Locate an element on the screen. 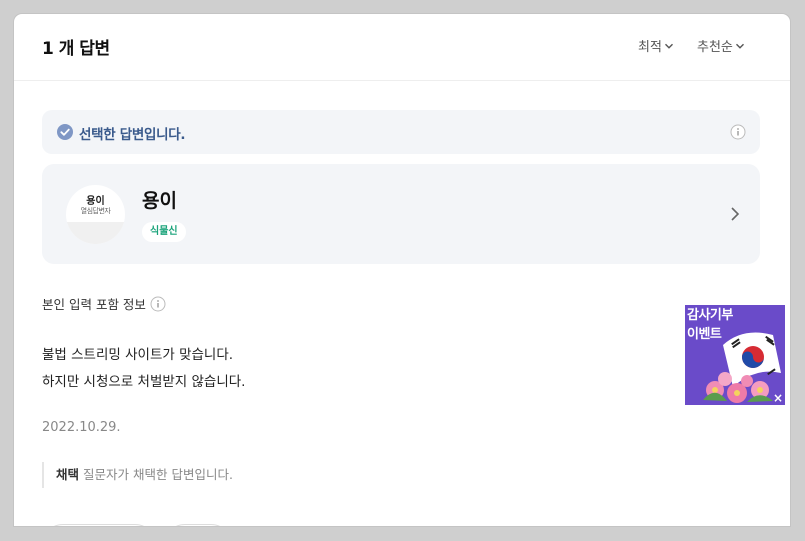 The width and height of the screenshot is (805, 541). donation-event-ad: 감사기부 이벤트 × is located at coordinates (735, 355).